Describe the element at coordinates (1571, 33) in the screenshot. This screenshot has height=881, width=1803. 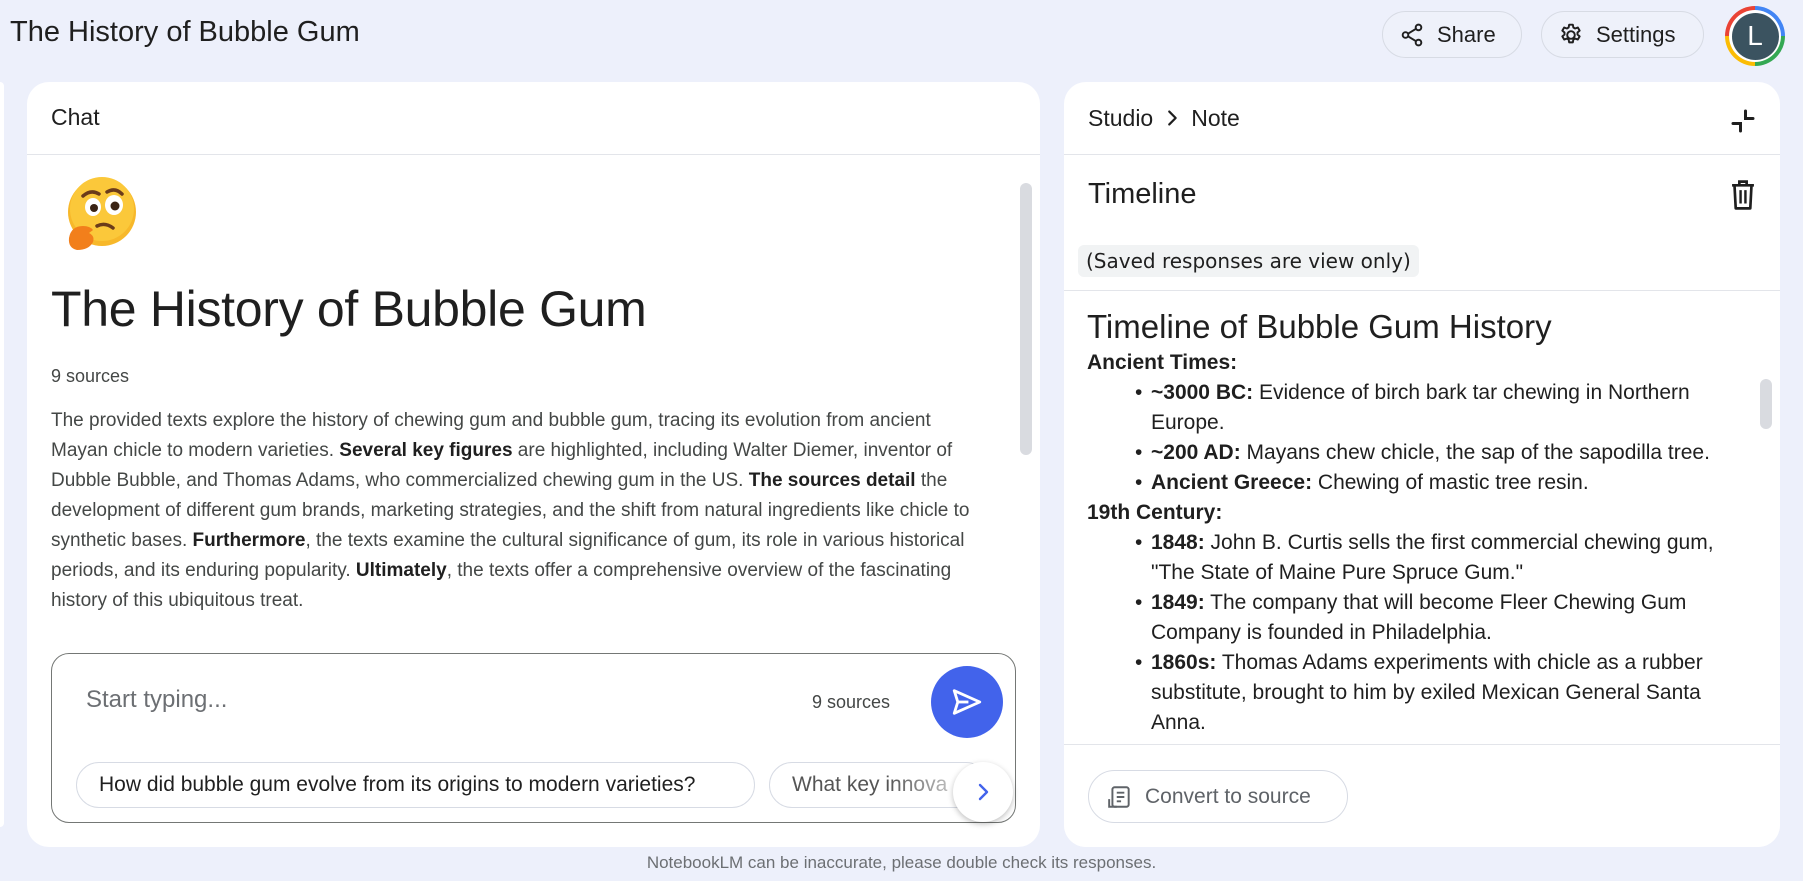
I see `gear-icon` at that location.